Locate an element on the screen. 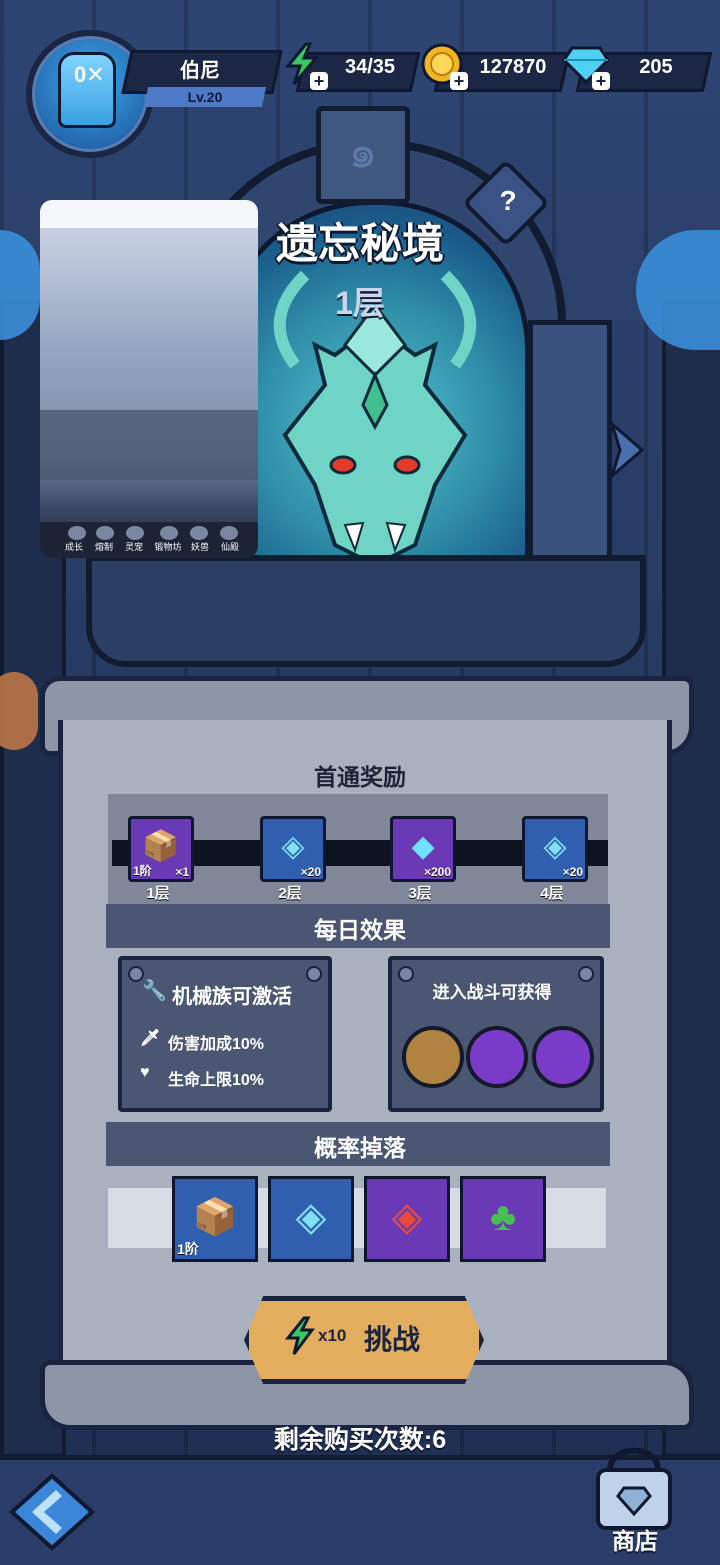  rune-stone-icon: ◈ is located at coordinates (311, 1217).